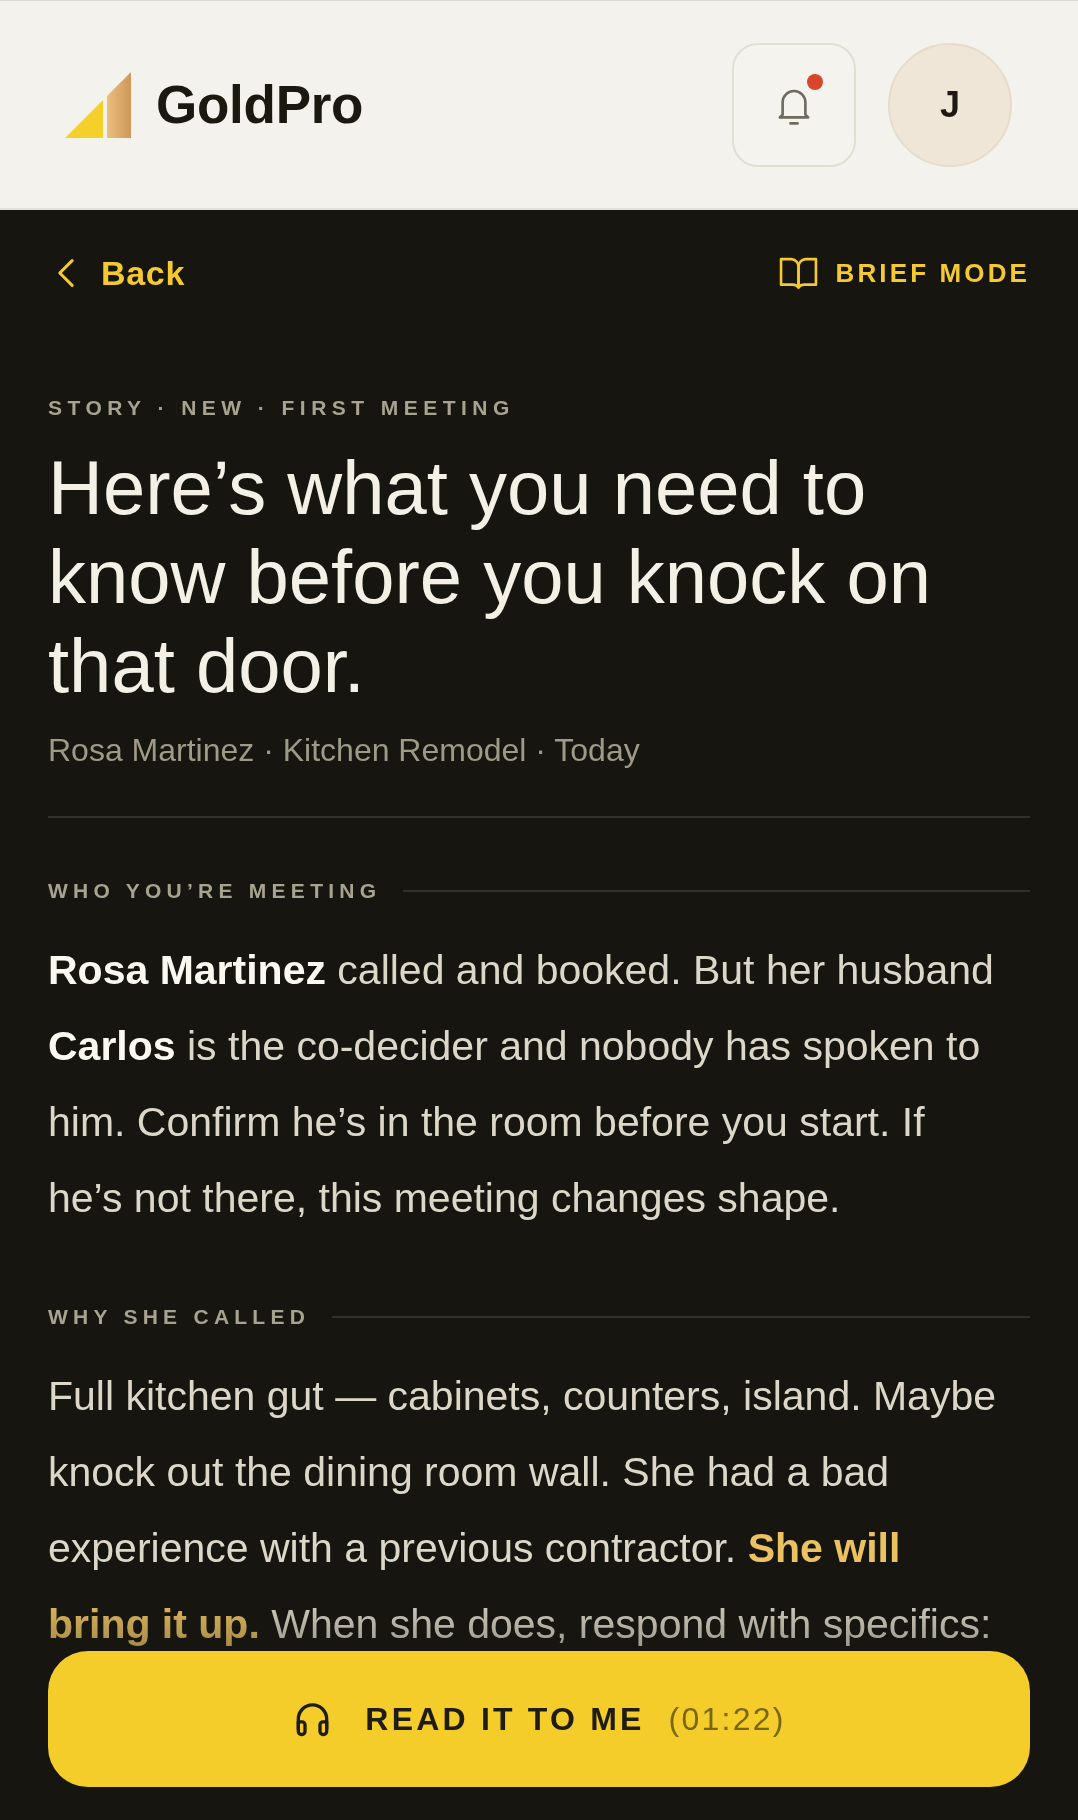 Image resolution: width=1078 pixels, height=1820 pixels. I want to click on back-link: Back, so click(120, 273).